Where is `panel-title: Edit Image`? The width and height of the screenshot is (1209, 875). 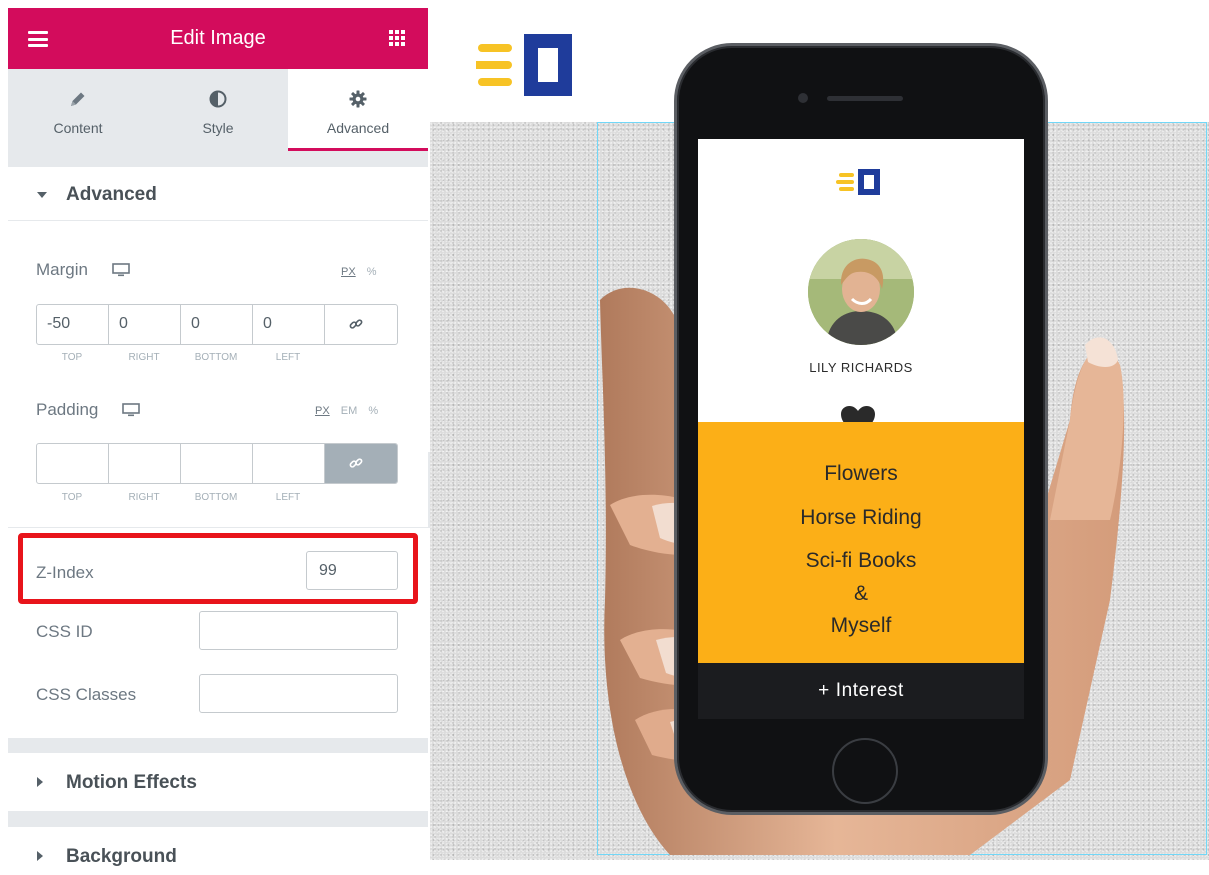
panel-title: Edit Image is located at coordinates (218, 38).